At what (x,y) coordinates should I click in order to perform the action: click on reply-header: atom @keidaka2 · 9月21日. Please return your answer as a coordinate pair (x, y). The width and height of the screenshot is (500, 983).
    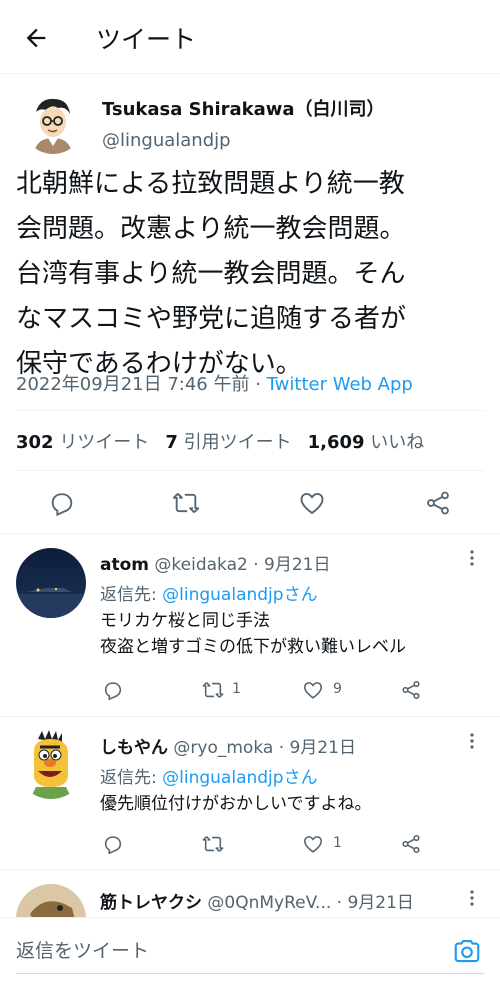
    Looking at the image, I should click on (215, 562).